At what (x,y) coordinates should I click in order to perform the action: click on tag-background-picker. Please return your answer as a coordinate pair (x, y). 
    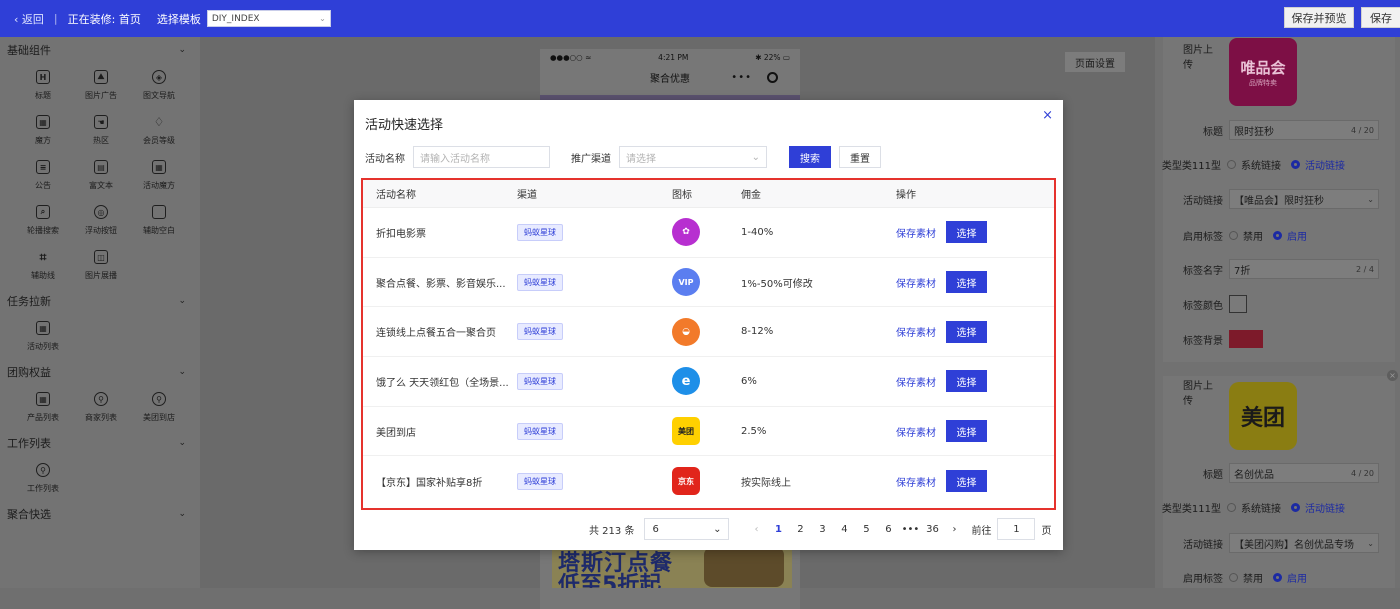
    Looking at the image, I should click on (1246, 339).